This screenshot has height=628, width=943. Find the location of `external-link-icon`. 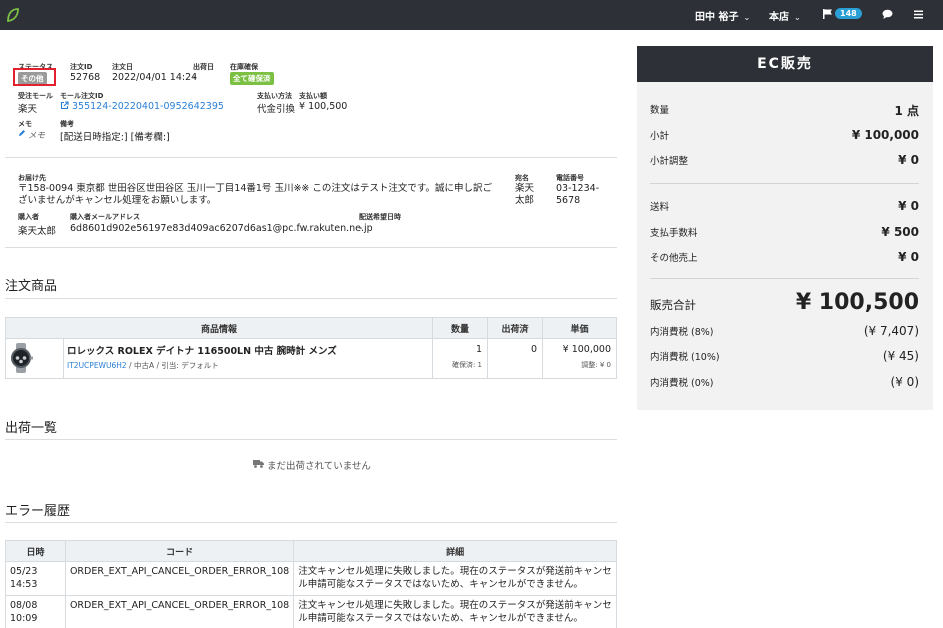

external-link-icon is located at coordinates (64, 105).